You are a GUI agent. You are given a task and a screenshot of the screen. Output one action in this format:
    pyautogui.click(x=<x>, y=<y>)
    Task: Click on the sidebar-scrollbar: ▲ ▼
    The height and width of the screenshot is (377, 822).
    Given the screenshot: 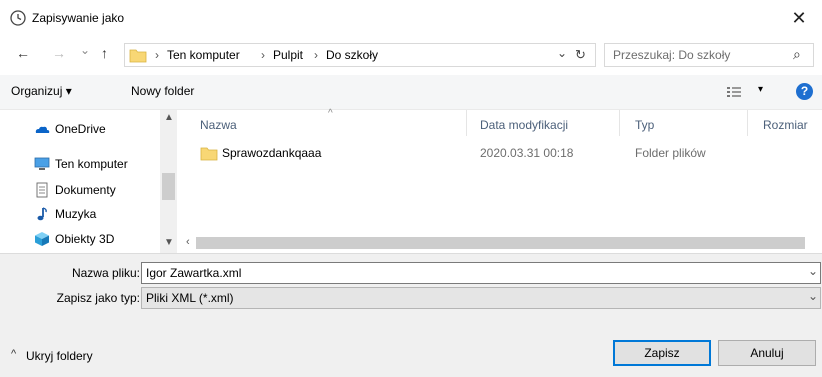 What is the action you would take?
    pyautogui.click(x=168, y=181)
    